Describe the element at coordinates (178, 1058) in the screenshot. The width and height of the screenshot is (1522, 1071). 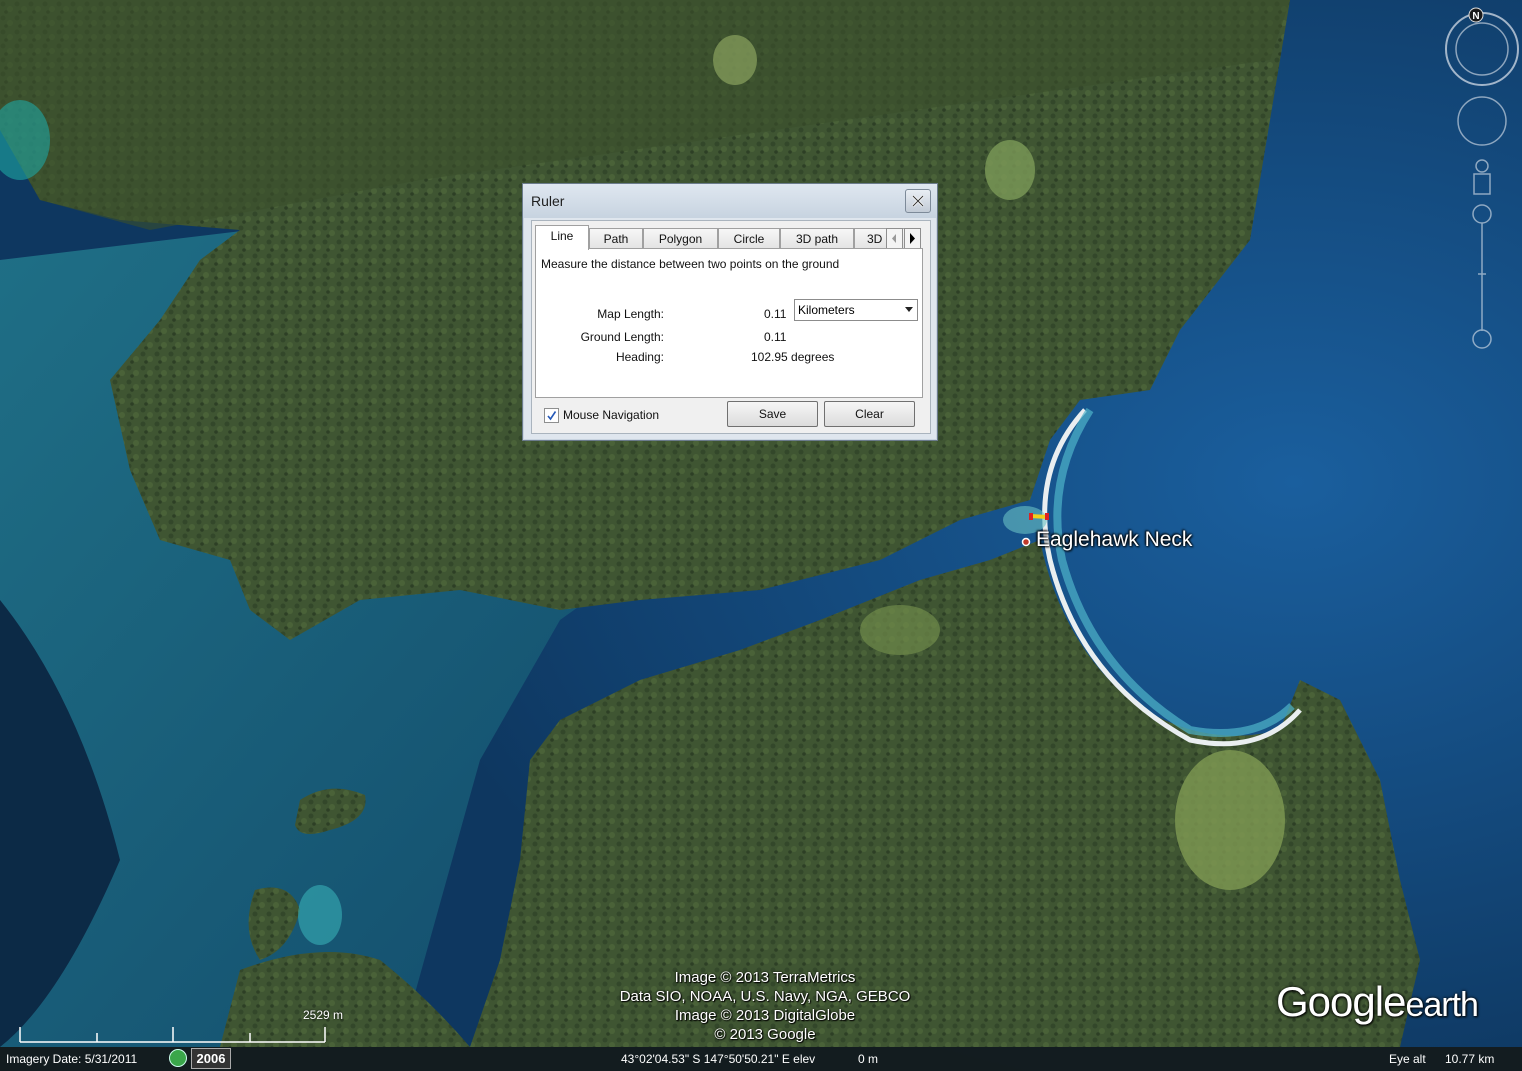
I see `historical-imagery-clock-icon` at that location.